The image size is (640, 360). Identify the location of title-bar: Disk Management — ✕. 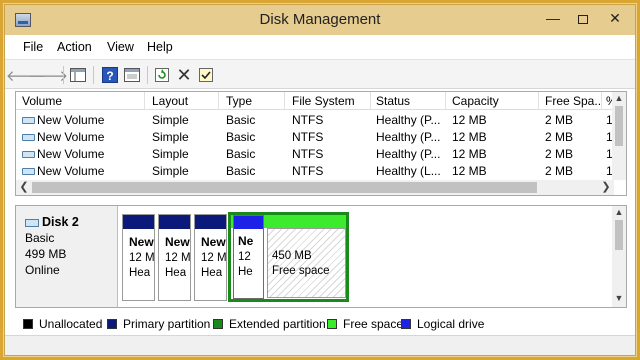
(320, 20).